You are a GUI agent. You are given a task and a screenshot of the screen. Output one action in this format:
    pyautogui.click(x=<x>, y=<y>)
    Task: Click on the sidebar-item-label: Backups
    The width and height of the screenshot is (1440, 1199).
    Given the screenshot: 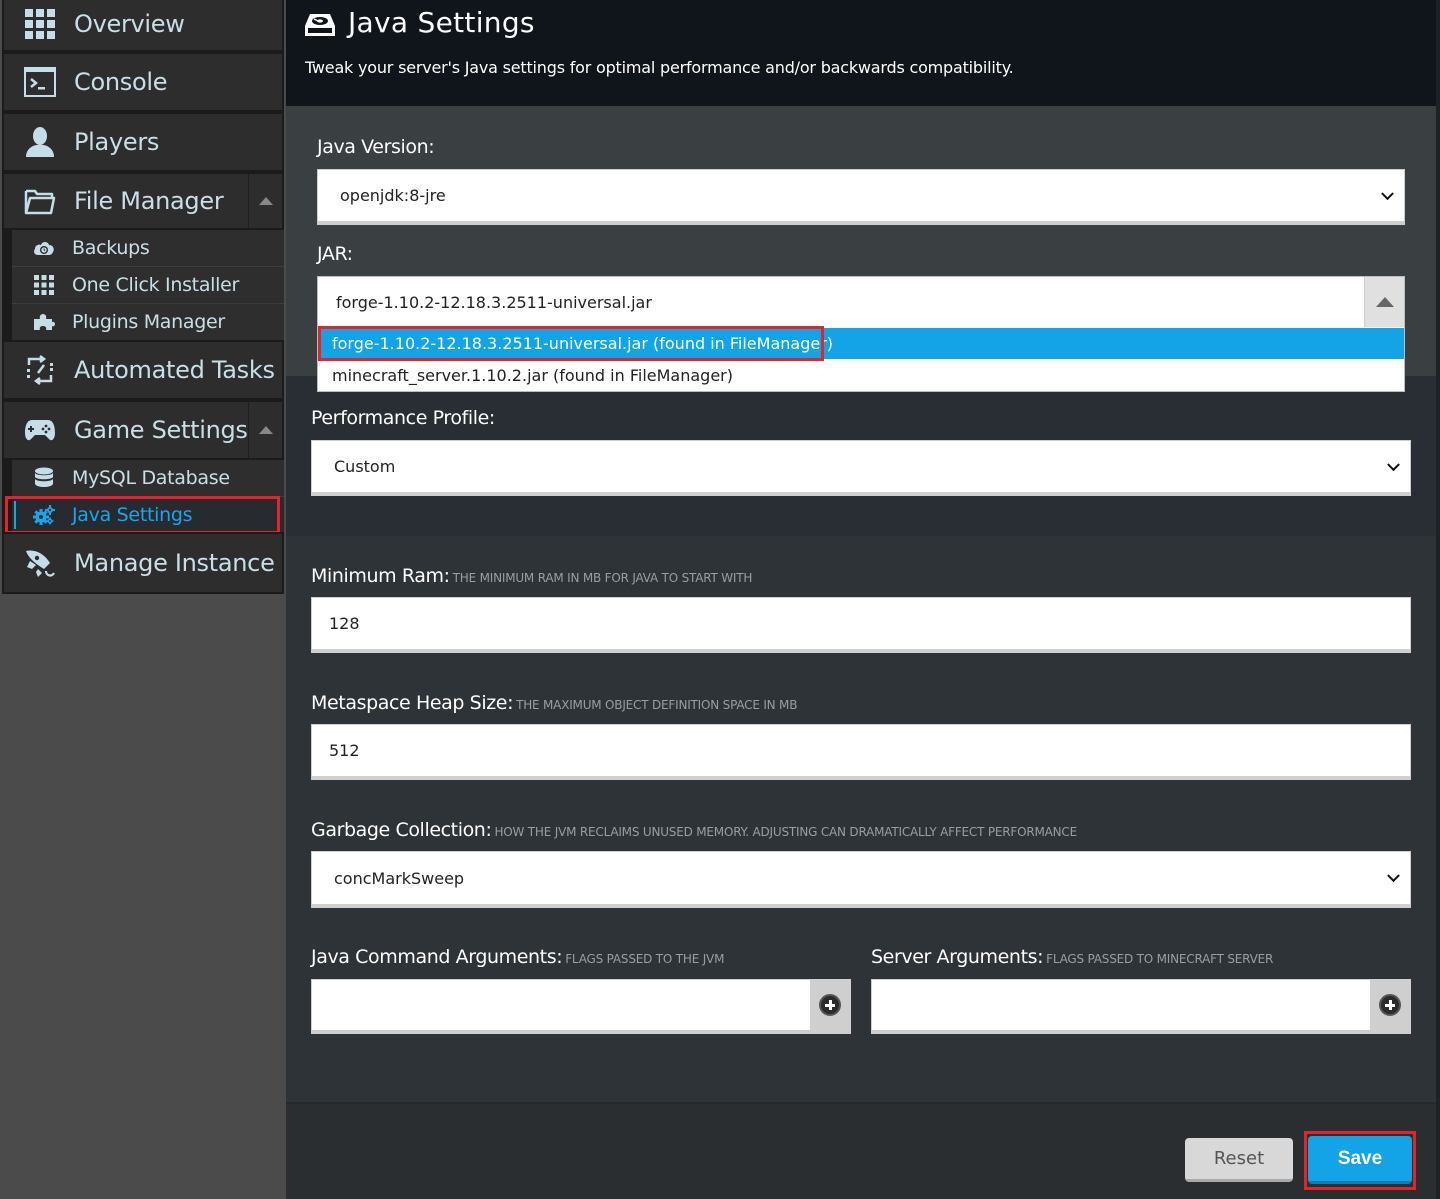 What is the action you would take?
    pyautogui.click(x=111, y=248)
    